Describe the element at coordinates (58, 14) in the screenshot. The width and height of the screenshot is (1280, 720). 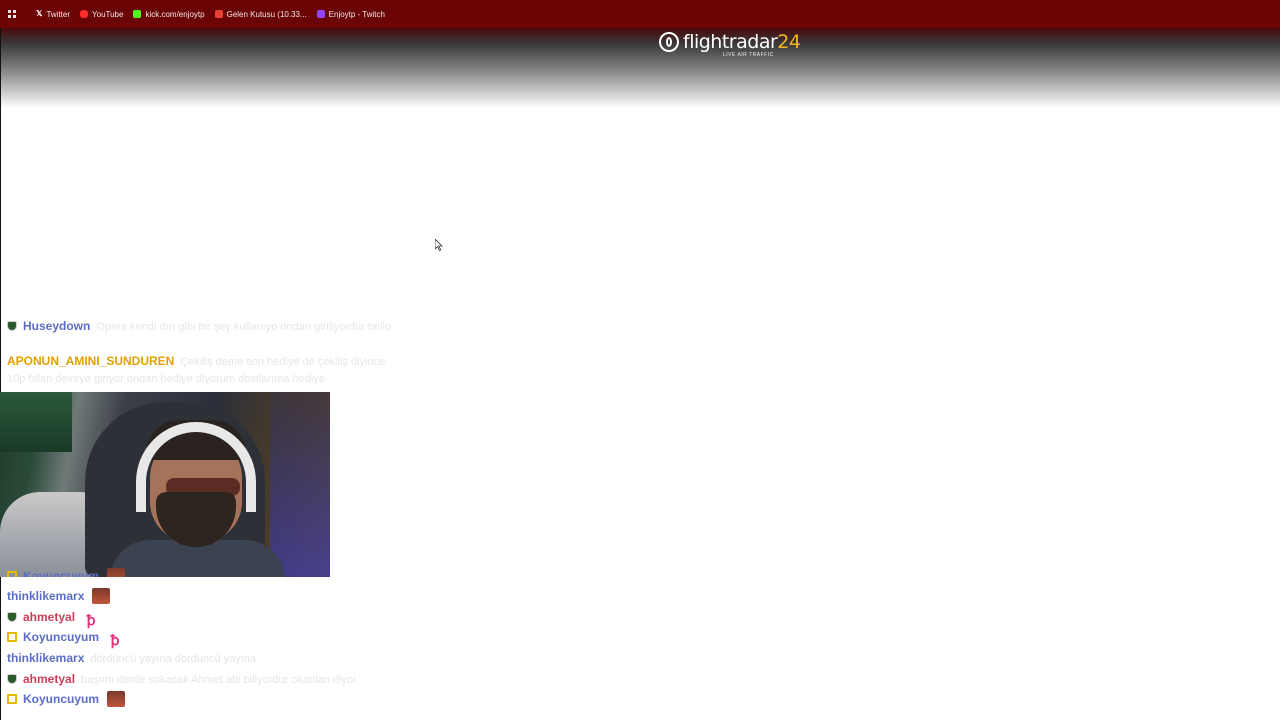
I see `bookmark-label: Twitter` at that location.